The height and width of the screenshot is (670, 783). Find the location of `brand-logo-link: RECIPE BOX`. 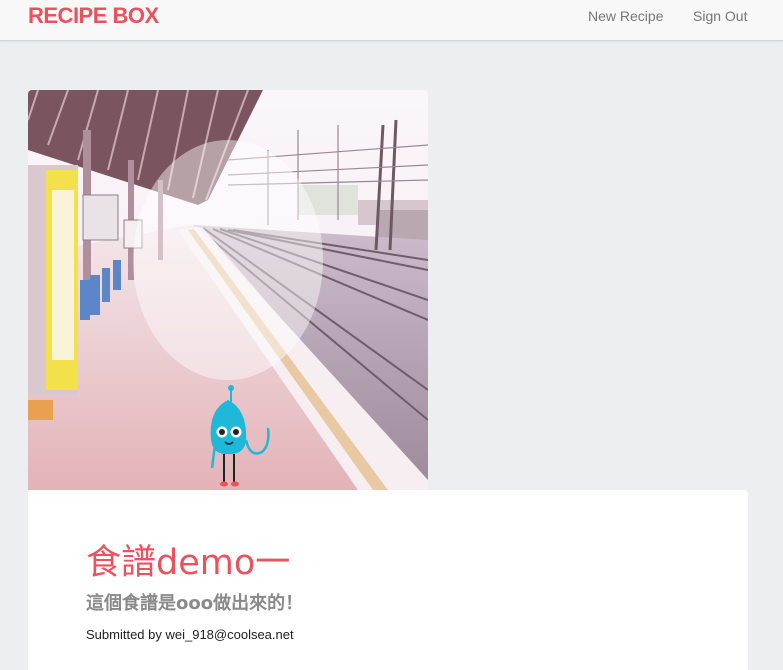

brand-logo-link: RECIPE BOX is located at coordinates (93, 16).